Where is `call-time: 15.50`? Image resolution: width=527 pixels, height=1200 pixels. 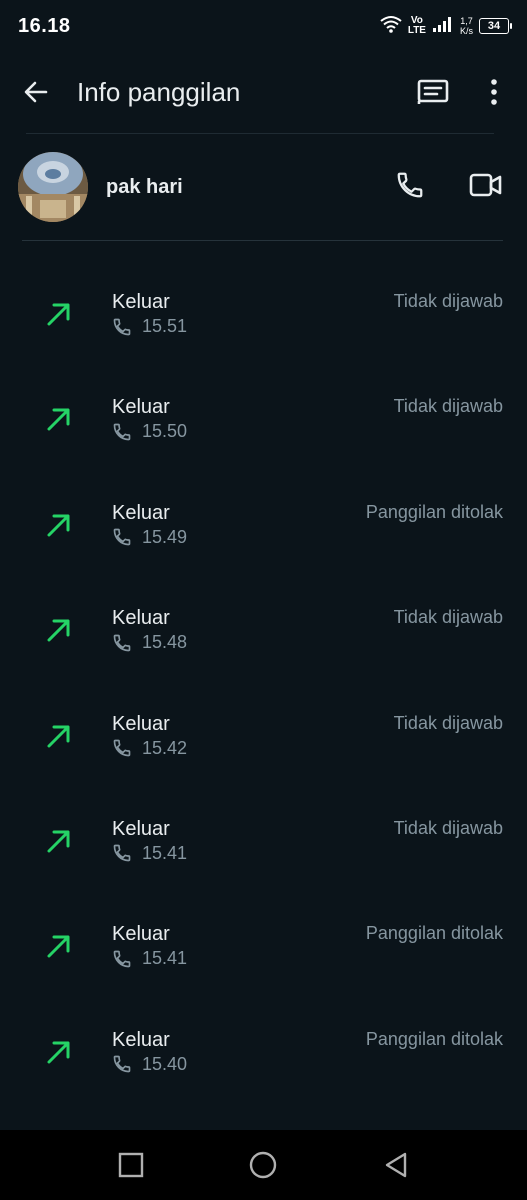
call-time: 15.50 is located at coordinates (165, 431).